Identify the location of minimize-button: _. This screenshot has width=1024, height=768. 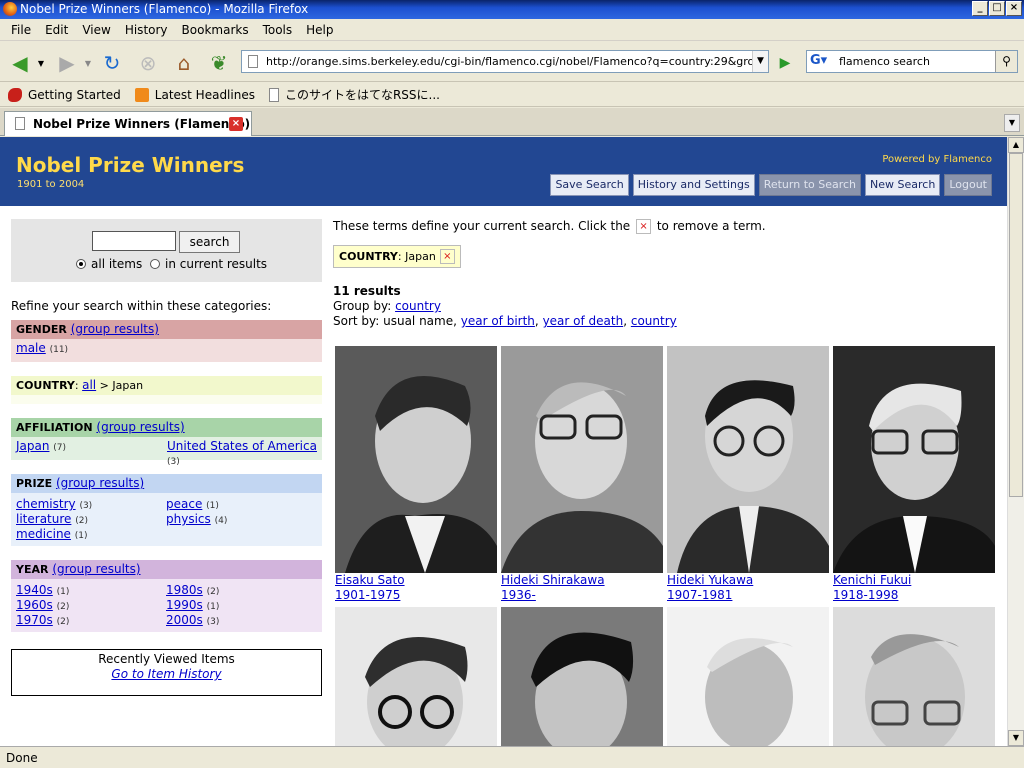
(980, 8).